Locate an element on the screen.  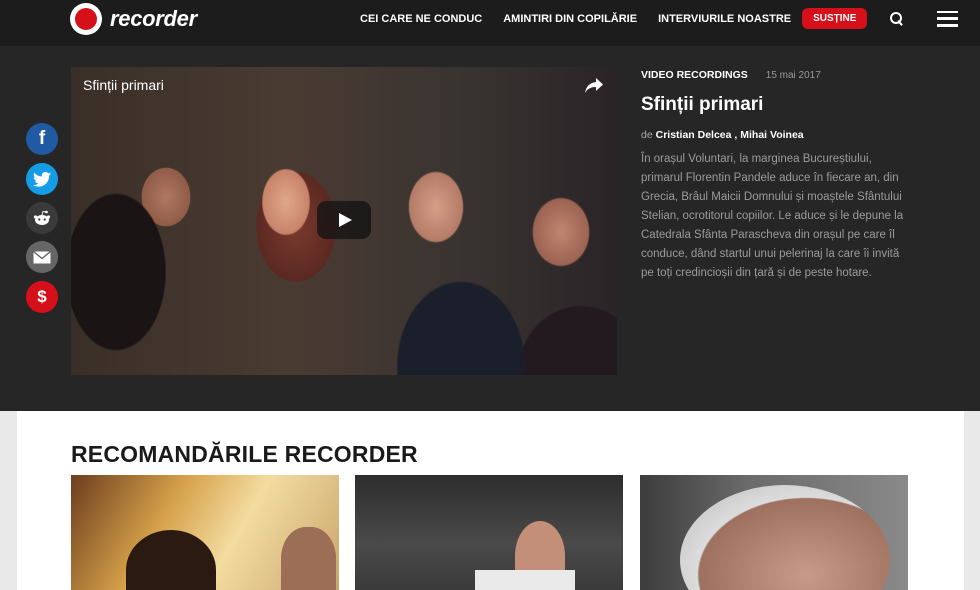
email-share-icon is located at coordinates (42, 257).